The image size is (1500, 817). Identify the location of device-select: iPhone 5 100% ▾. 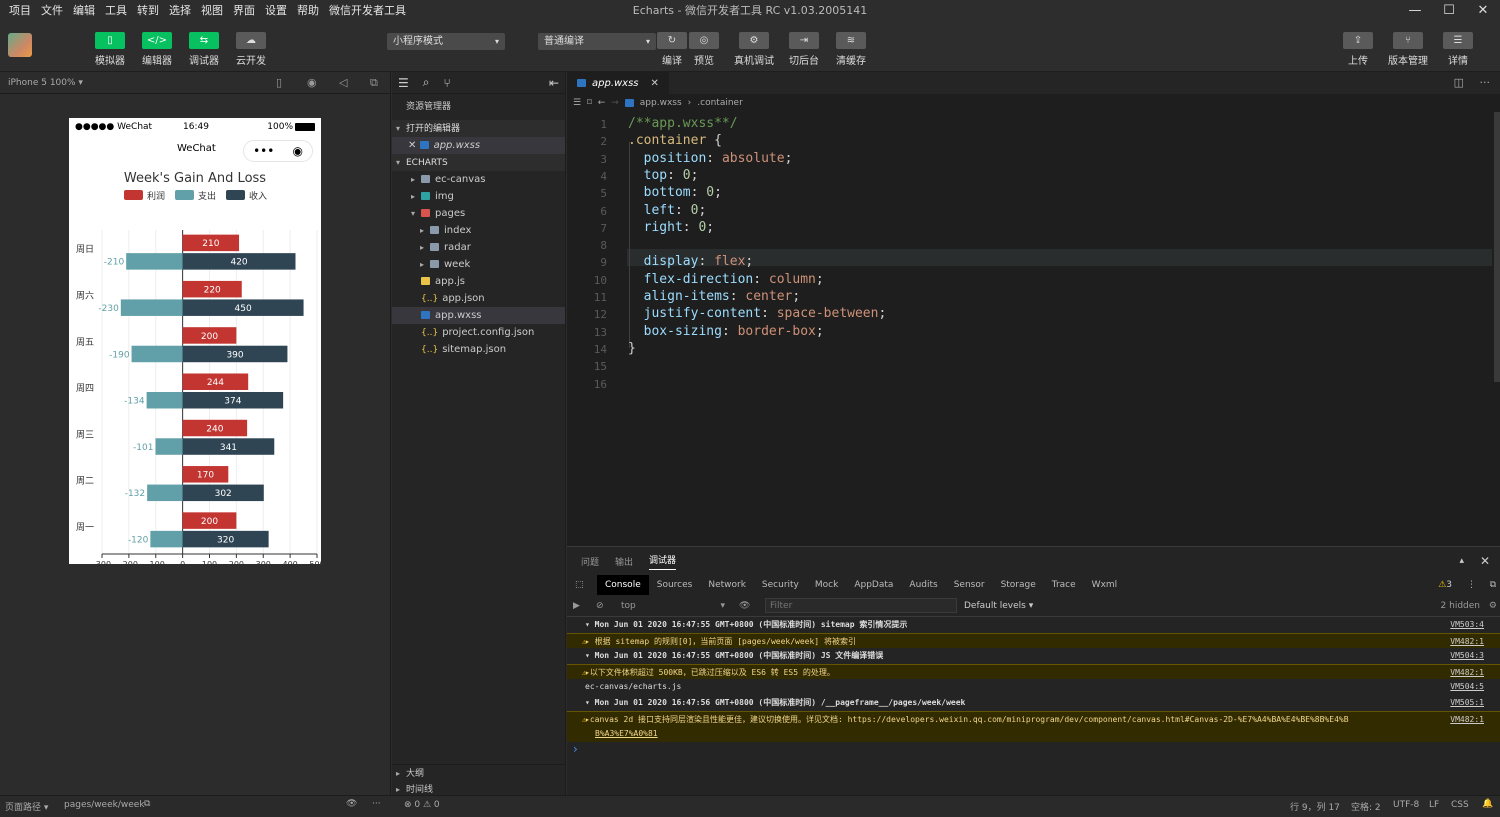
(45, 83).